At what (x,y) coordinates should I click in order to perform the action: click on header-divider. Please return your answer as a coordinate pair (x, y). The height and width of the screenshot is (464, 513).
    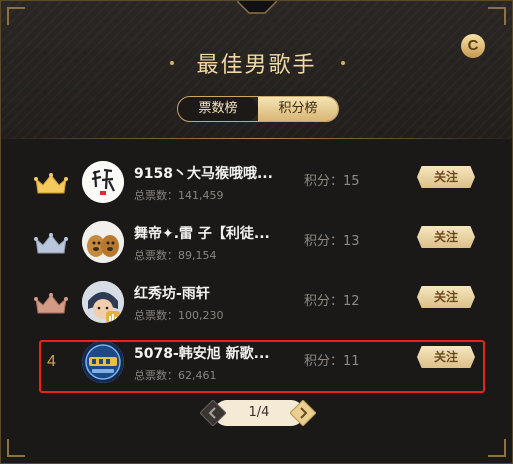
    Looking at the image, I should click on (256, 138).